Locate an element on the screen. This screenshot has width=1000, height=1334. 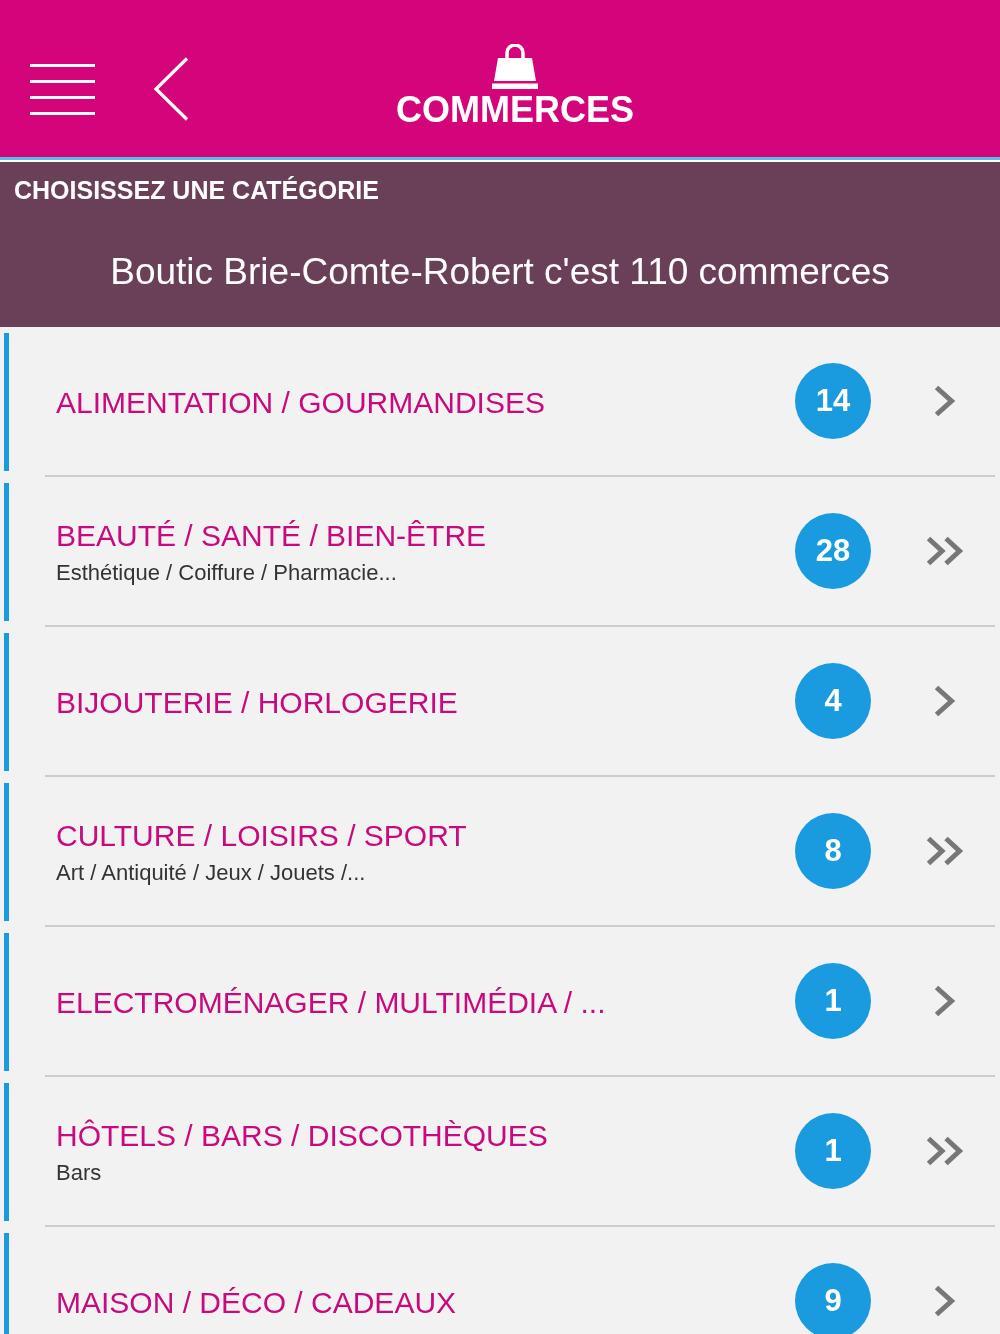
menu-icon is located at coordinates (62, 89).